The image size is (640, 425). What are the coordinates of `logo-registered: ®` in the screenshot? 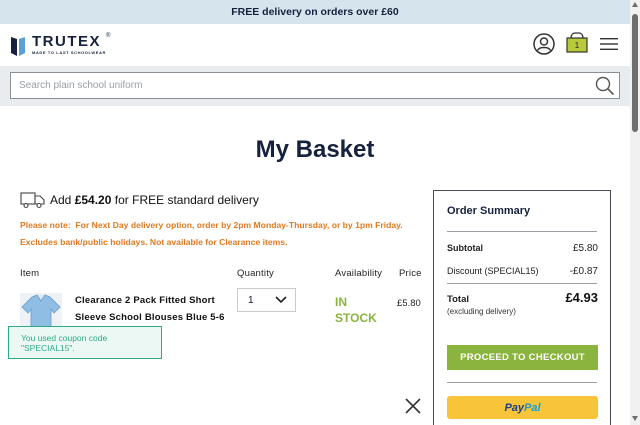 It's located at (108, 36).